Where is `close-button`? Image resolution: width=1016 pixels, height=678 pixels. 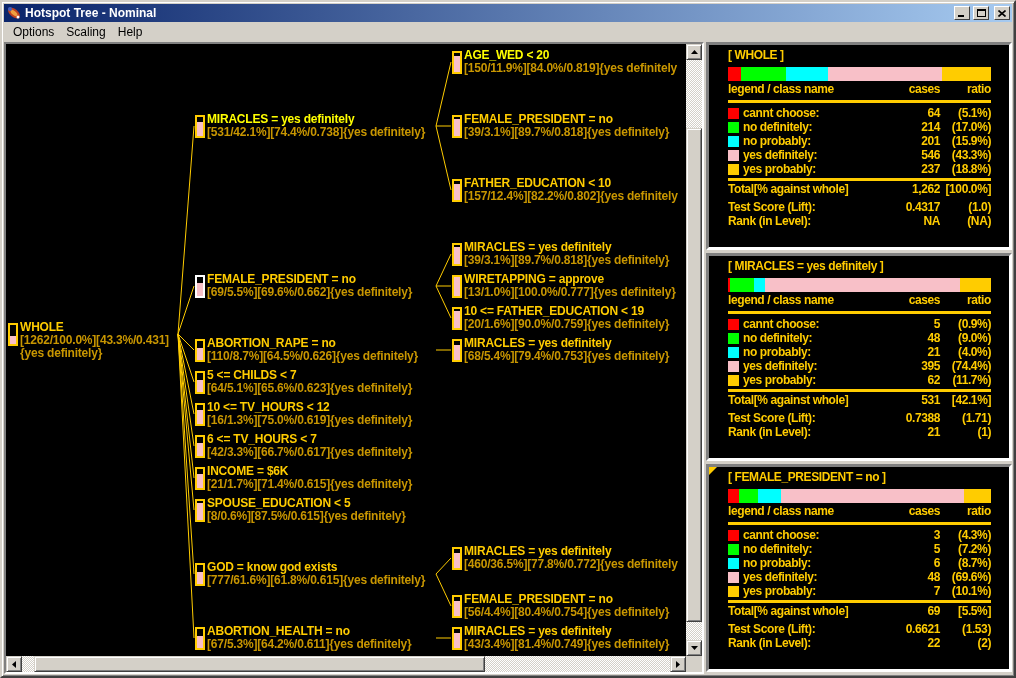 close-button is located at coordinates (1002, 13).